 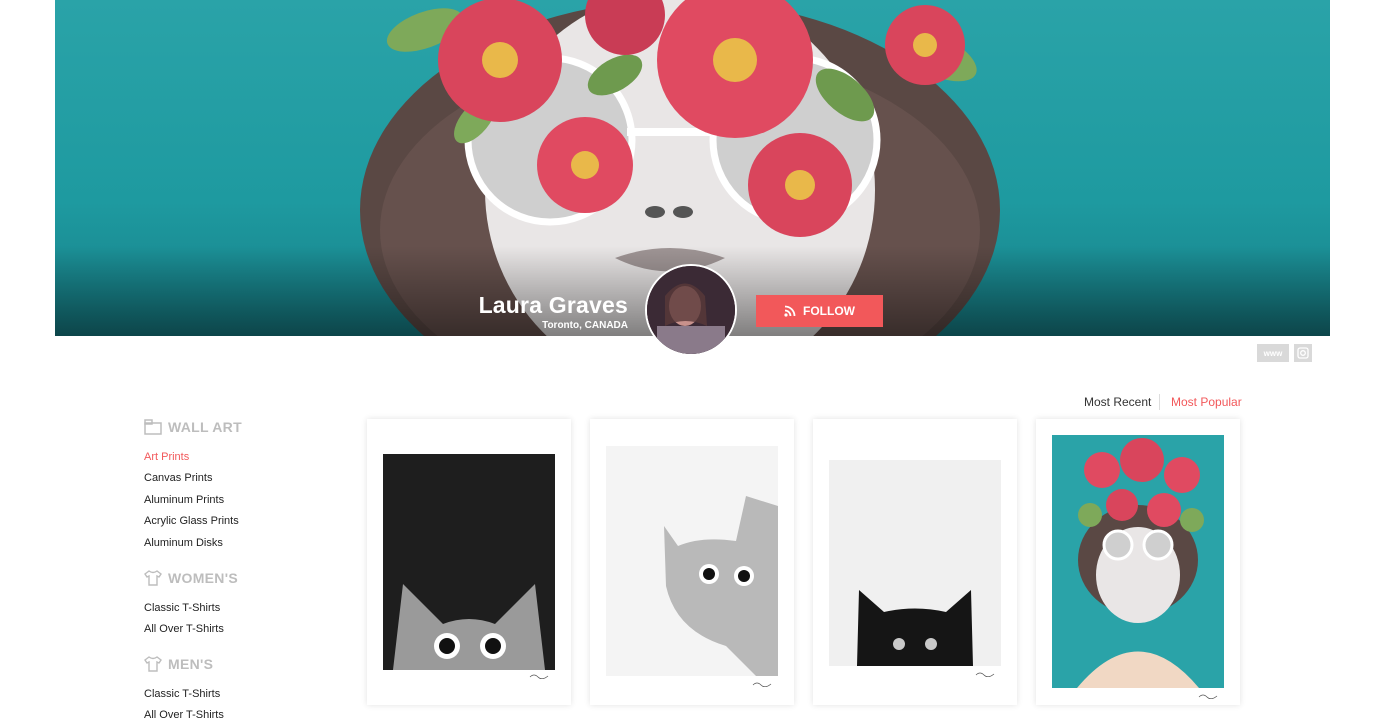 I want to click on sidebar-item-canvas-prints: Canvas Prints, so click(x=178, y=478).